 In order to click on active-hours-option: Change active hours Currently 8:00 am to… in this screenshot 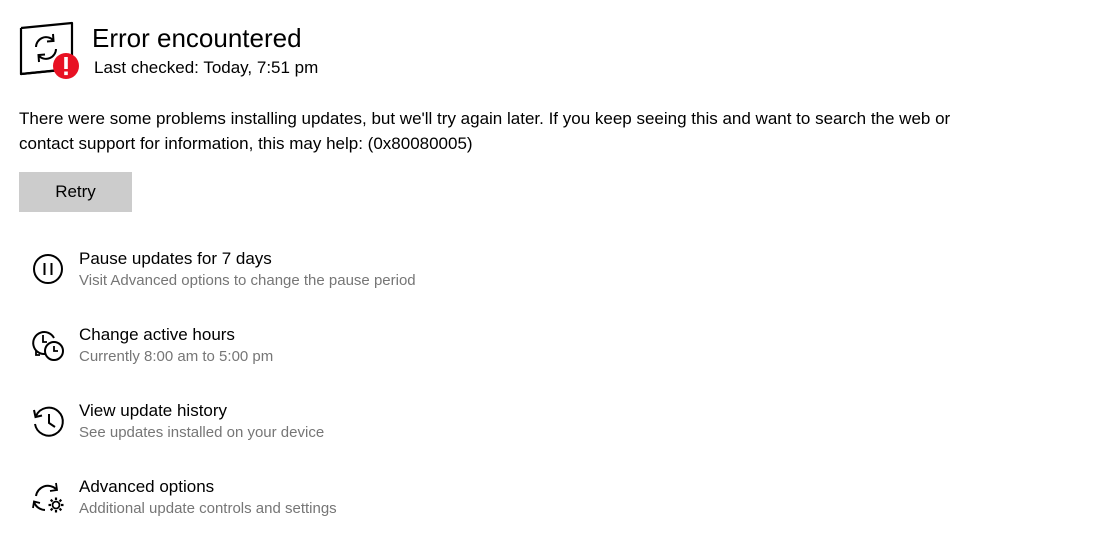, I will do `click(280, 354)`.